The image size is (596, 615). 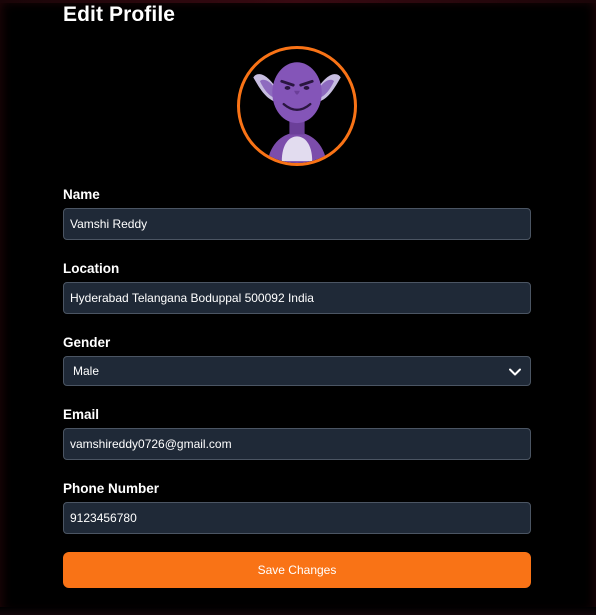 I want to click on profile-avatar, so click(x=297, y=106).